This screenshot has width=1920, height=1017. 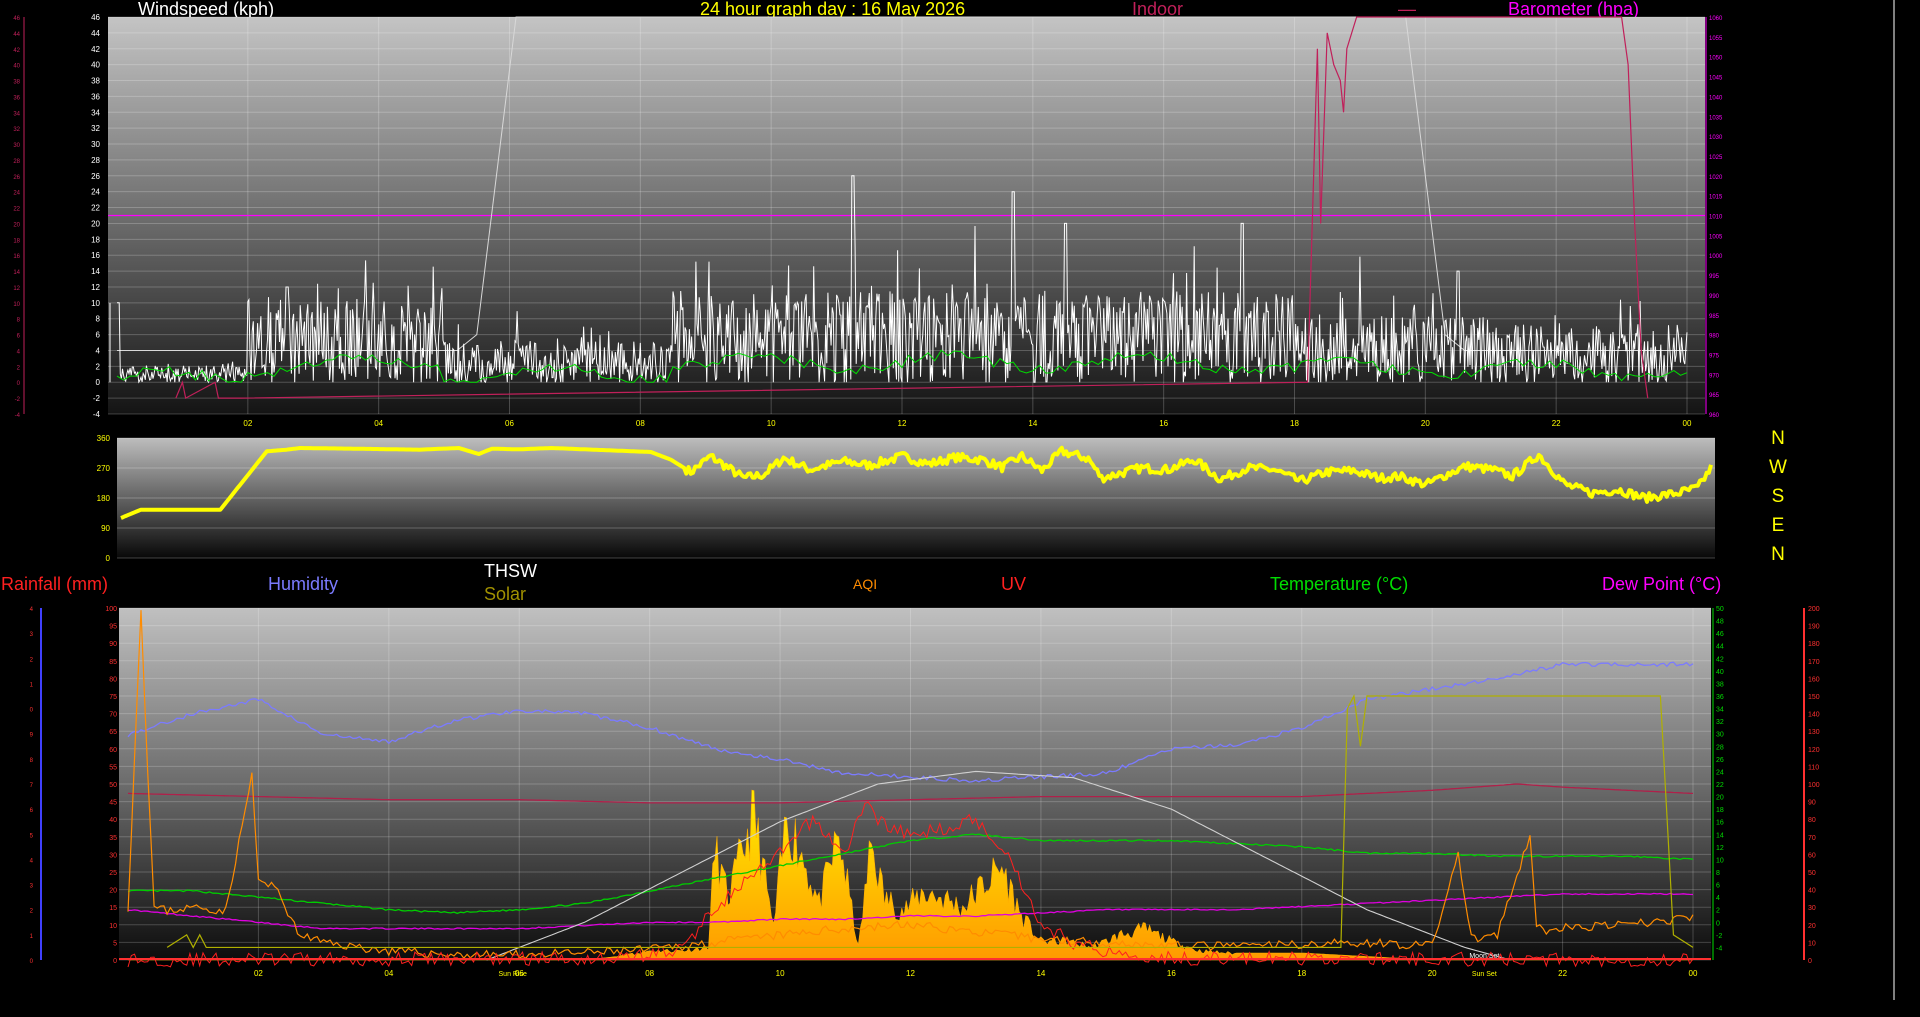 I want to click on barometer-tick-label: 1000, so click(x=1716, y=257).